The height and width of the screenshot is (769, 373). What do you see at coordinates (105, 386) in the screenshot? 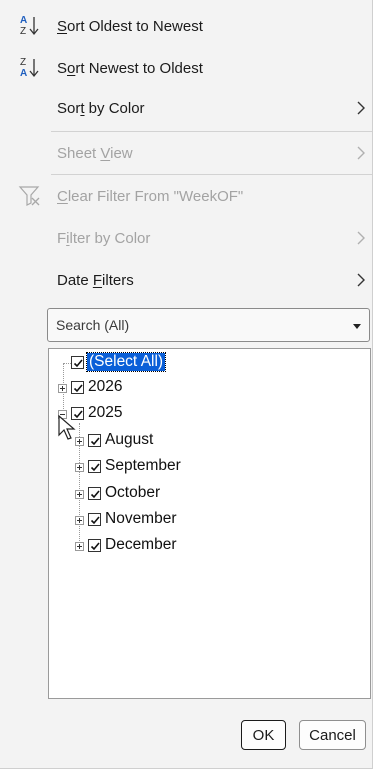
I see `tree-item-label: 2026` at bounding box center [105, 386].